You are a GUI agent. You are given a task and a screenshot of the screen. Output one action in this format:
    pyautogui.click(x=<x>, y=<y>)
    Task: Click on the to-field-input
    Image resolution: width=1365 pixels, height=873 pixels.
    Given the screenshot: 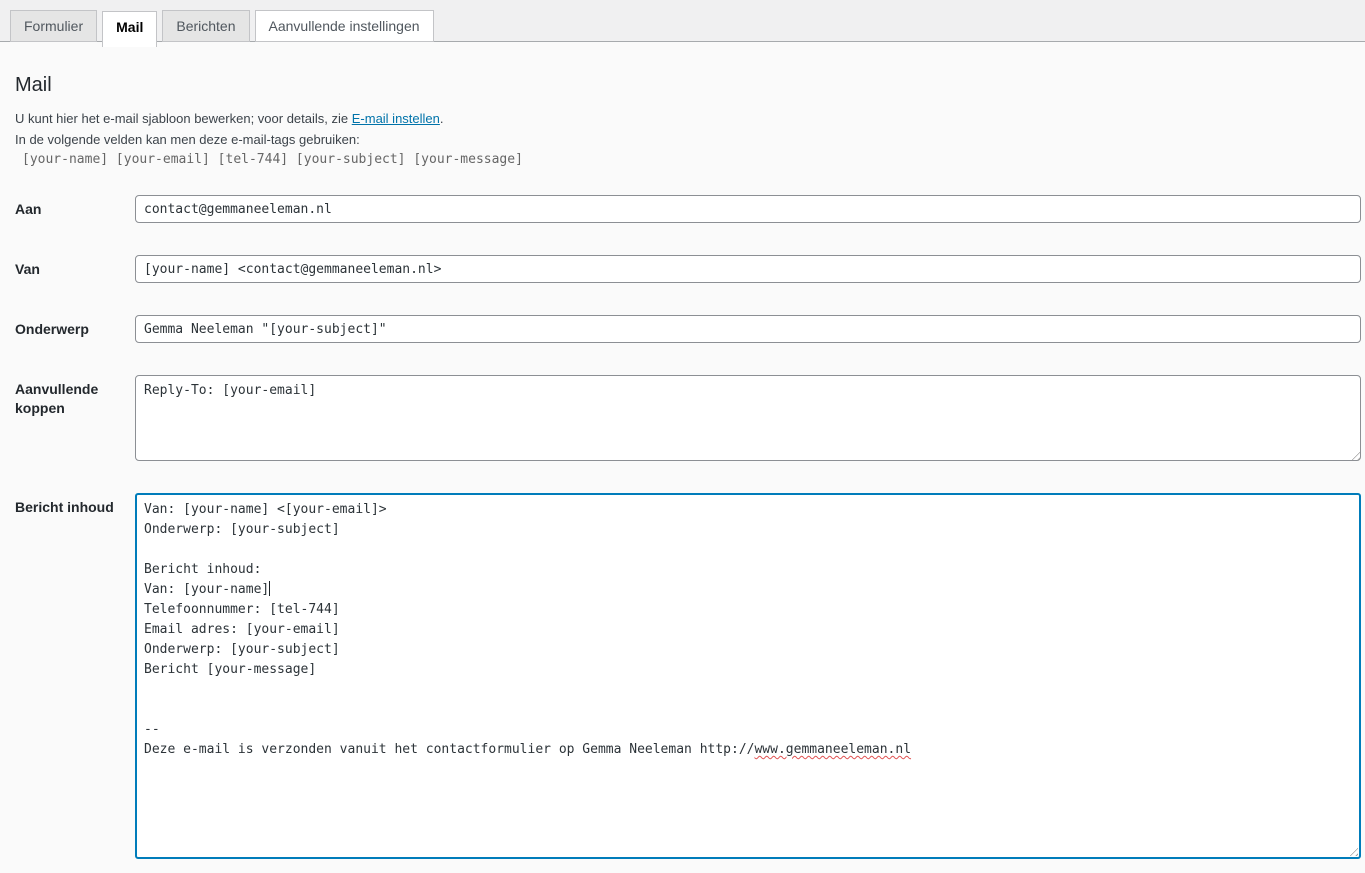 What is the action you would take?
    pyautogui.click(x=748, y=209)
    